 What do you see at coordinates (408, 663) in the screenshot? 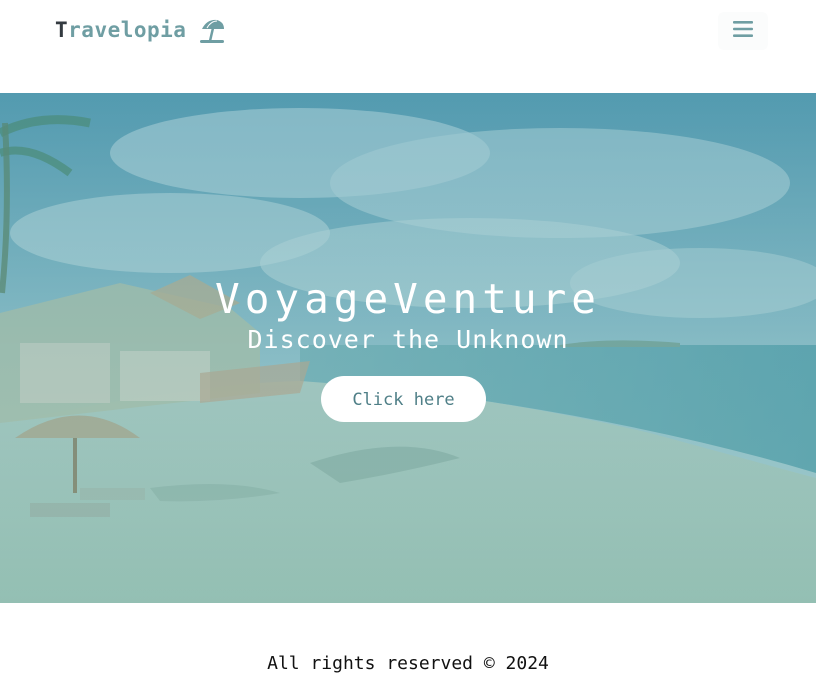
I see `copyright-text: All rights reserved © 2024` at bounding box center [408, 663].